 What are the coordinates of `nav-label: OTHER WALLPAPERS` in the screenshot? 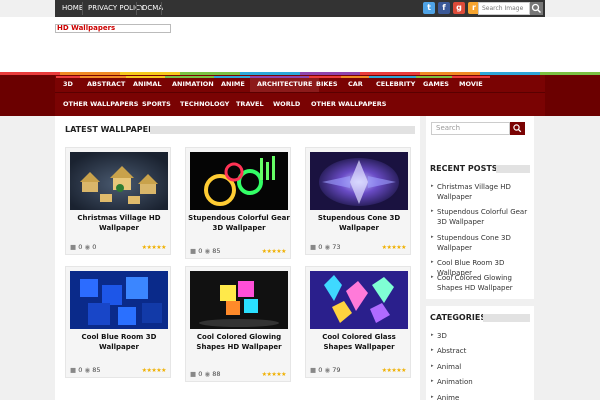 It's located at (101, 104).